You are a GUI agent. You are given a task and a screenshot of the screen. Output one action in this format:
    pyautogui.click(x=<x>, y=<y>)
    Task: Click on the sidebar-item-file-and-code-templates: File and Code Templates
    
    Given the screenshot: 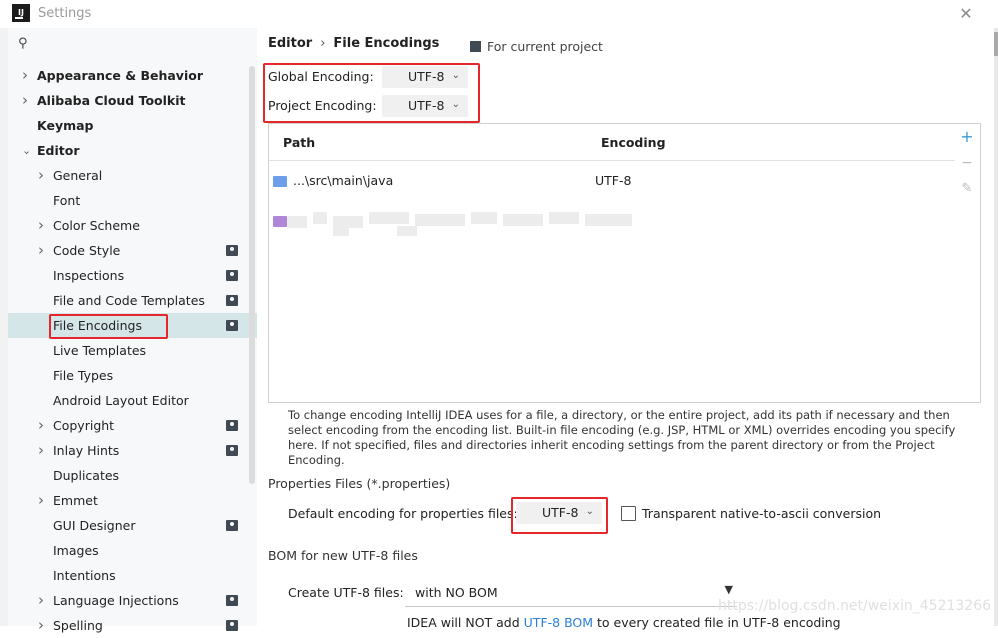 What is the action you would take?
    pyautogui.click(x=132, y=300)
    